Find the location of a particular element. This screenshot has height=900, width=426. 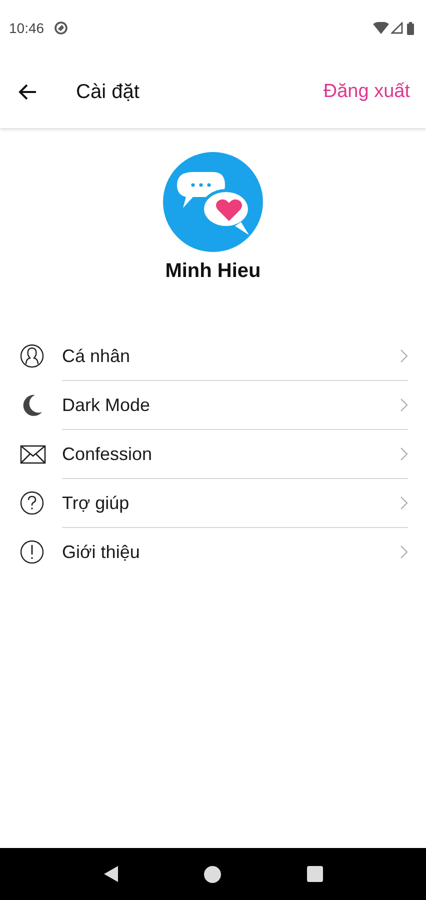

page-title: Cài đặt is located at coordinates (108, 92).